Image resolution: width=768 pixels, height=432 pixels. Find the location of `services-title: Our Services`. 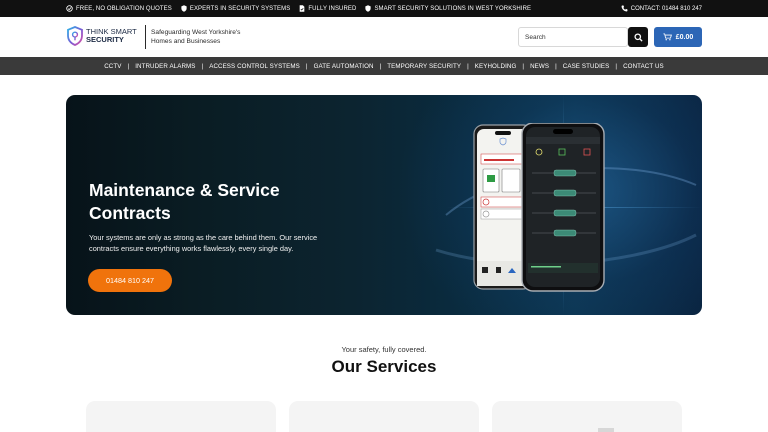

services-title: Our Services is located at coordinates (384, 366).